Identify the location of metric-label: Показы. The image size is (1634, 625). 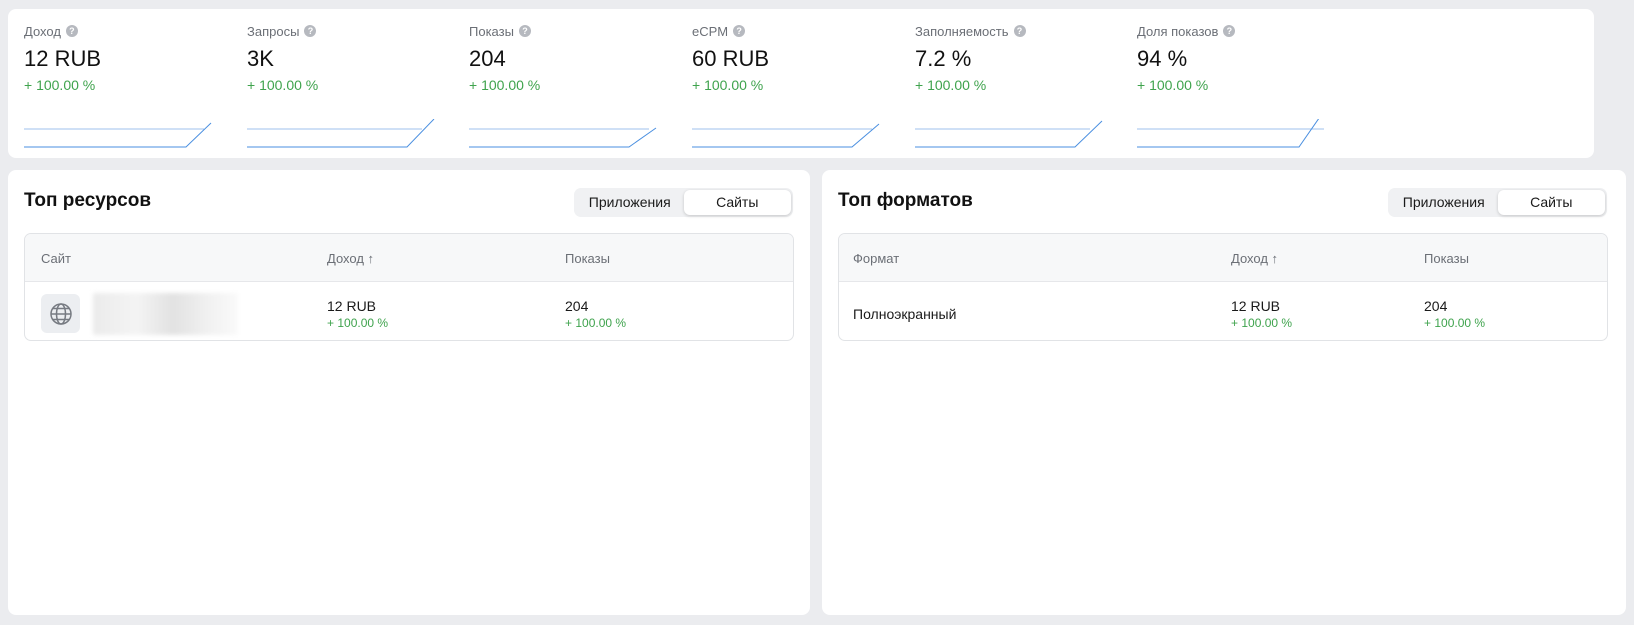
(491, 31).